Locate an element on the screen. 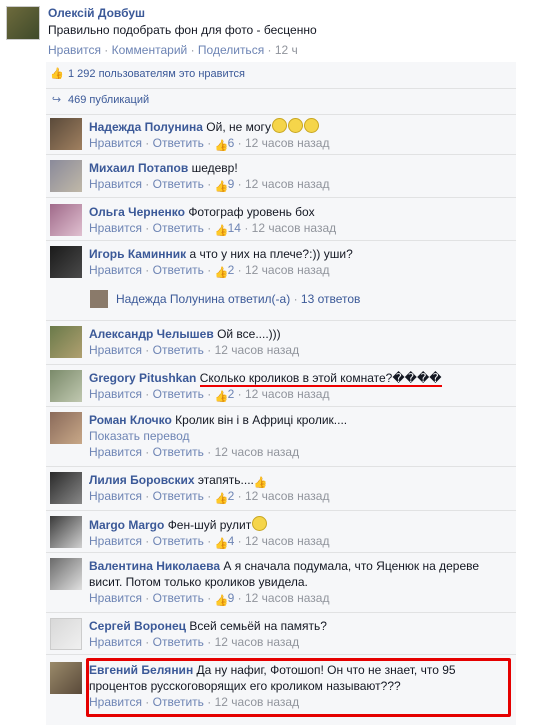 The image size is (542, 725). comment-text: а что у них на плече?:)) уши? is located at coordinates (271, 254).